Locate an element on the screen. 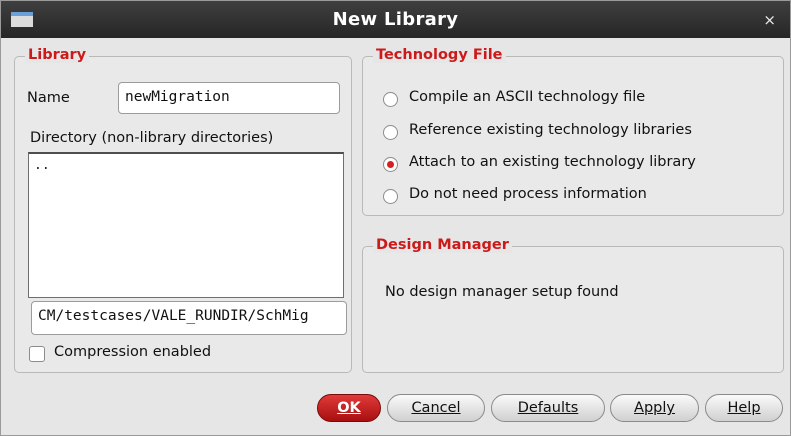  radio-button-selected is located at coordinates (390, 164).